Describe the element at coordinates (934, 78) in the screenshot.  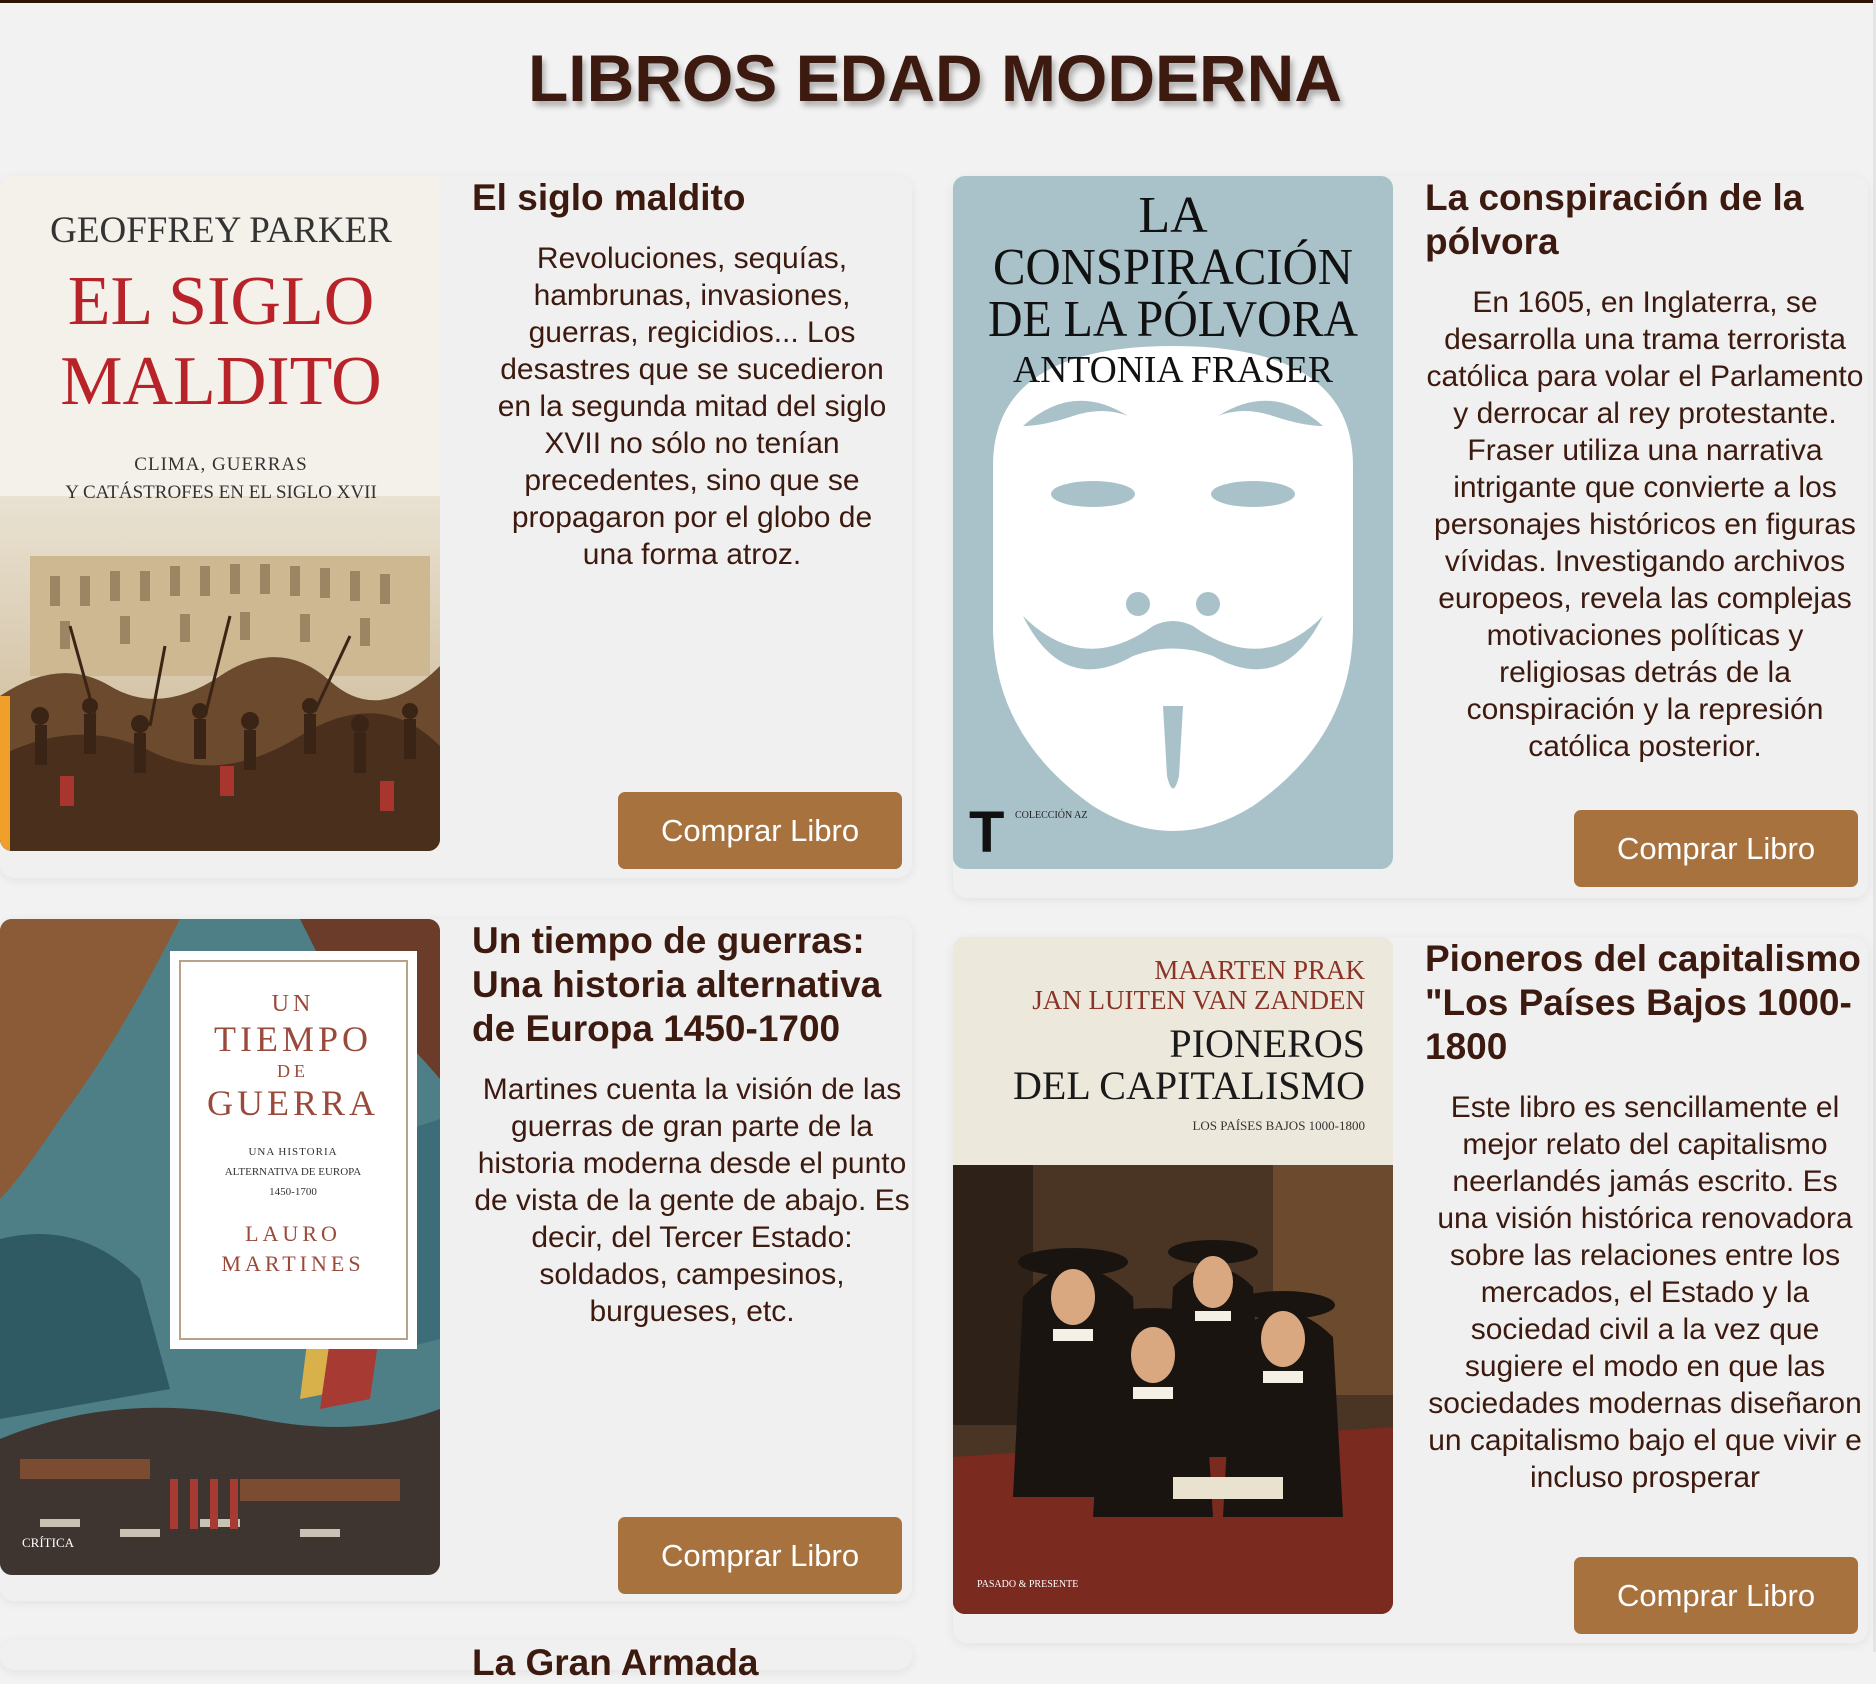
I see `page-title: LIBROS EDAD MODERNA` at that location.